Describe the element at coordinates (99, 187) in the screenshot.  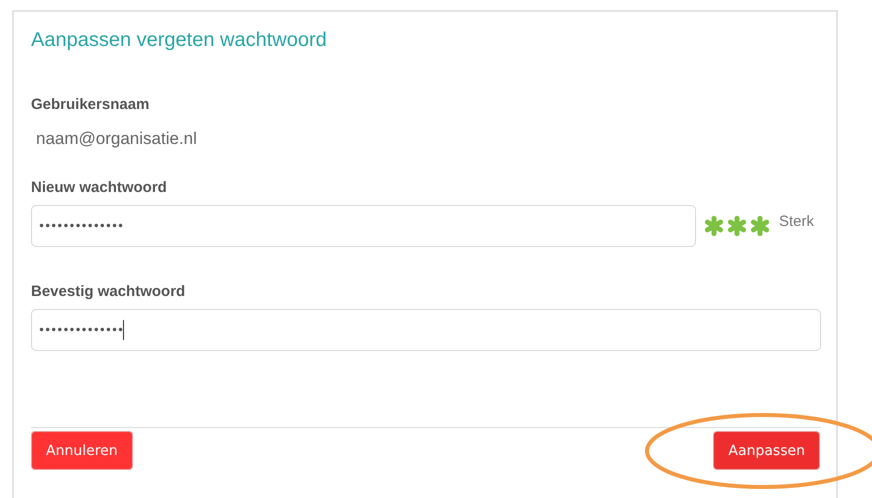
I see `field-label: Nieuw wachtwoord` at that location.